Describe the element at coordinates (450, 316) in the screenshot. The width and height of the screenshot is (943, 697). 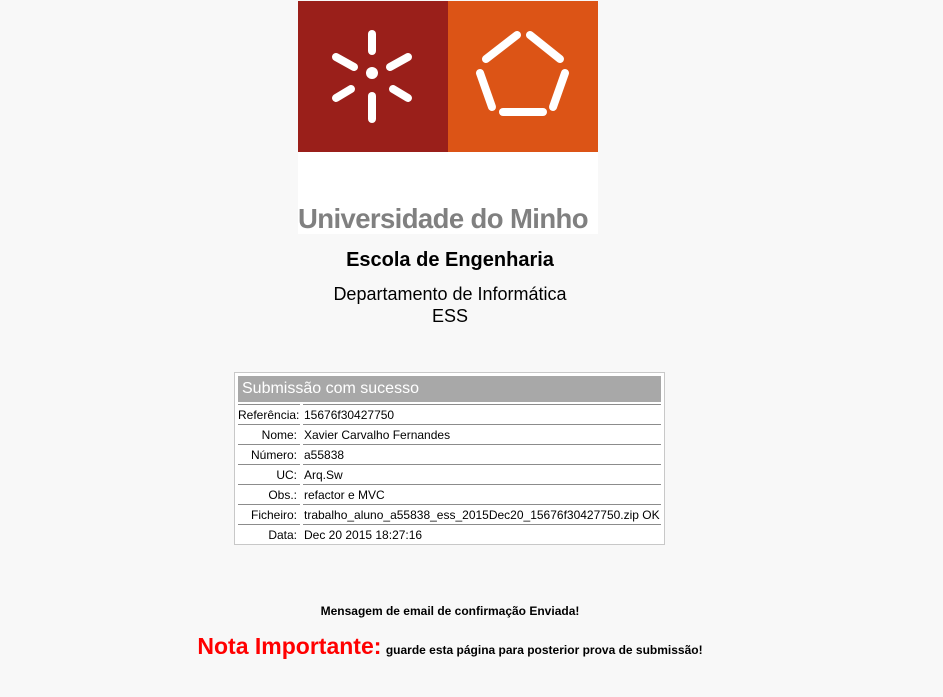
I see `course-name: ESS` at that location.